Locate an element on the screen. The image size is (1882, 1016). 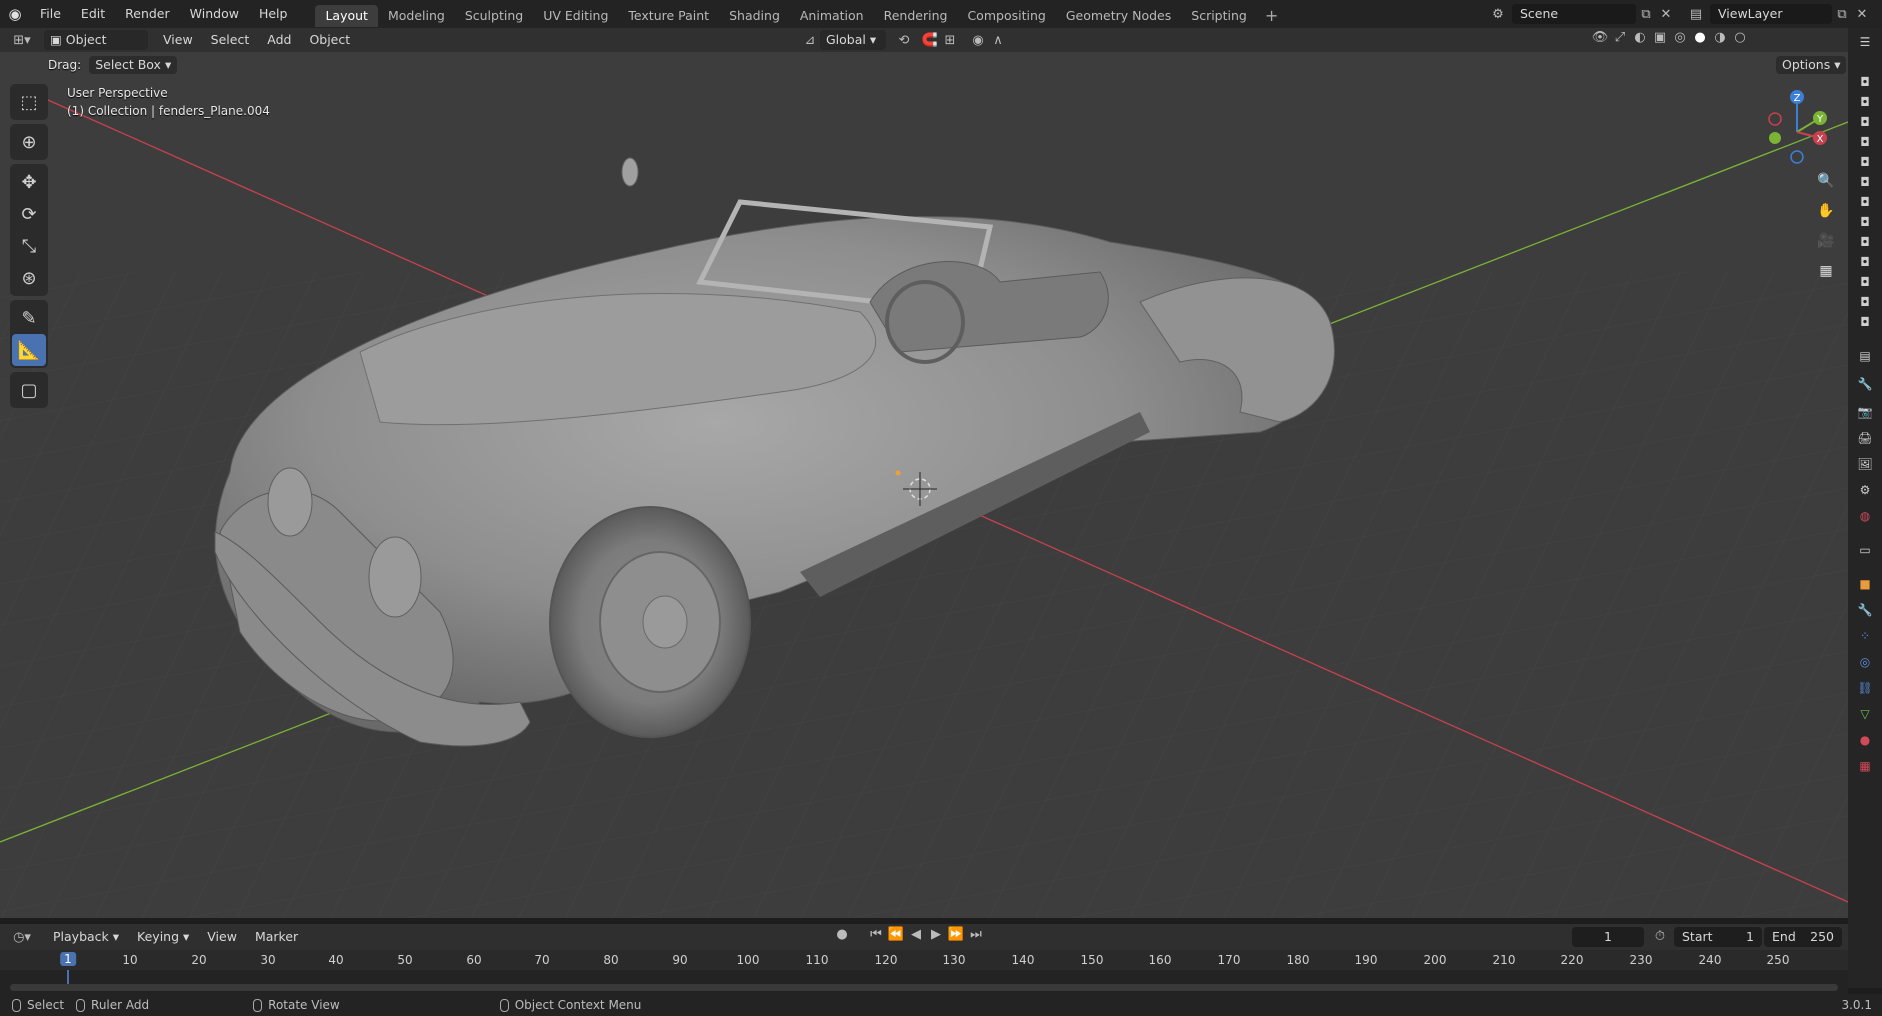
play-reverse-icon: ◀ is located at coordinates (916, 934).